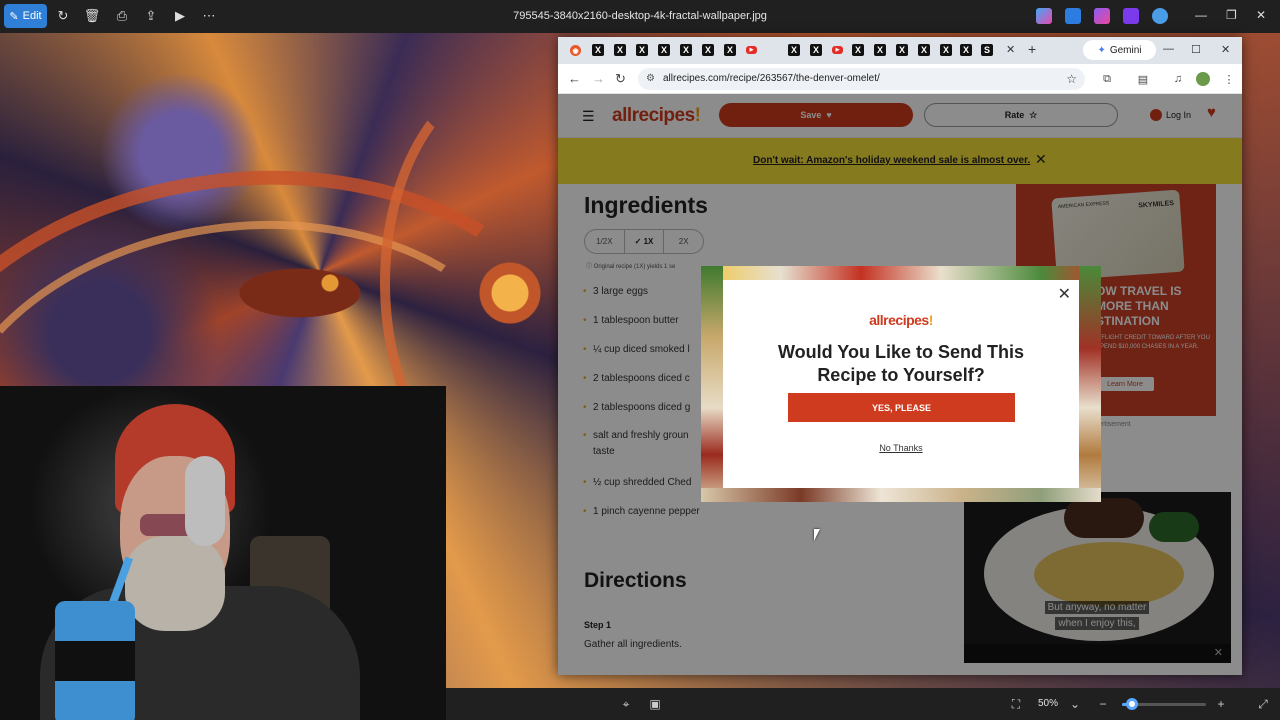 The image size is (1280, 720). Describe the element at coordinates (620, 79) in the screenshot. I see `reload-icon: ↻` at that location.